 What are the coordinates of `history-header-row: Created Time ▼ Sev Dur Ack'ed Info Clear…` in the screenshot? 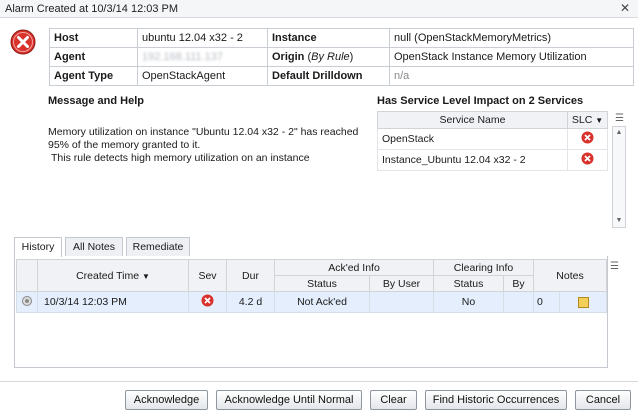 It's located at (311, 275).